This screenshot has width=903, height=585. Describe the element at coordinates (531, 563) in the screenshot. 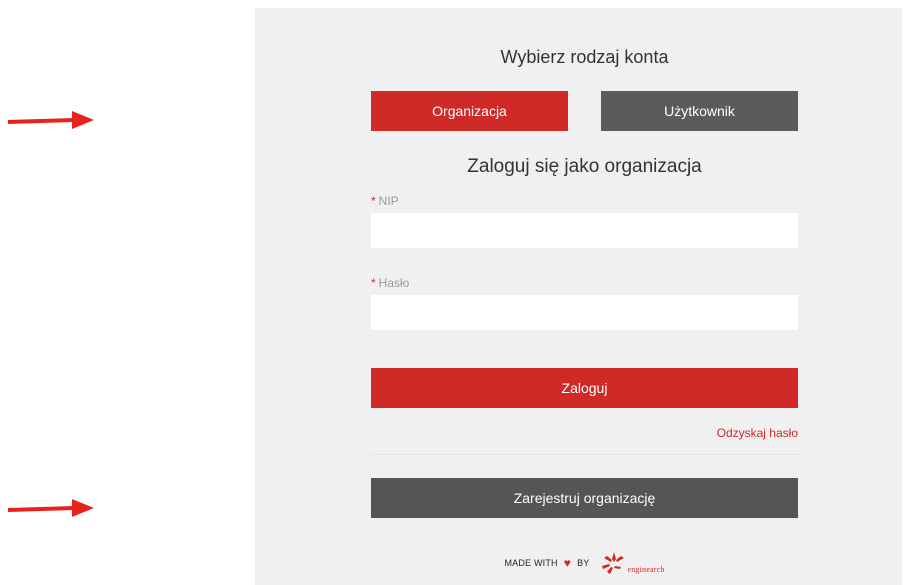

I see `made-with-text: MADE WITH` at that location.